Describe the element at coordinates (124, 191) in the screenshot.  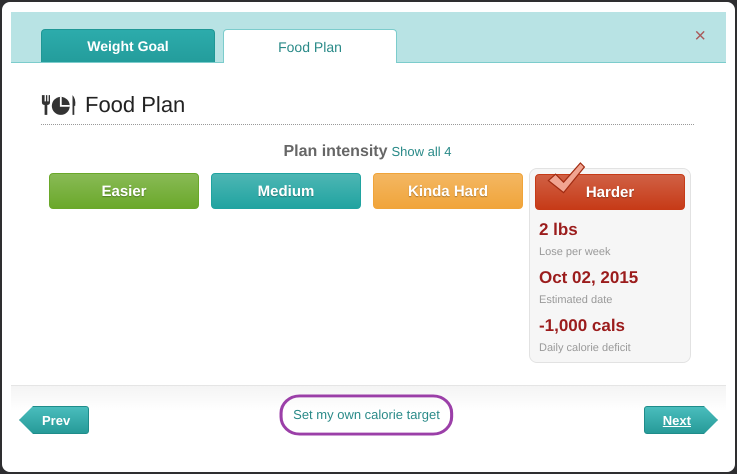
I see `intensity-button: Easier` at that location.